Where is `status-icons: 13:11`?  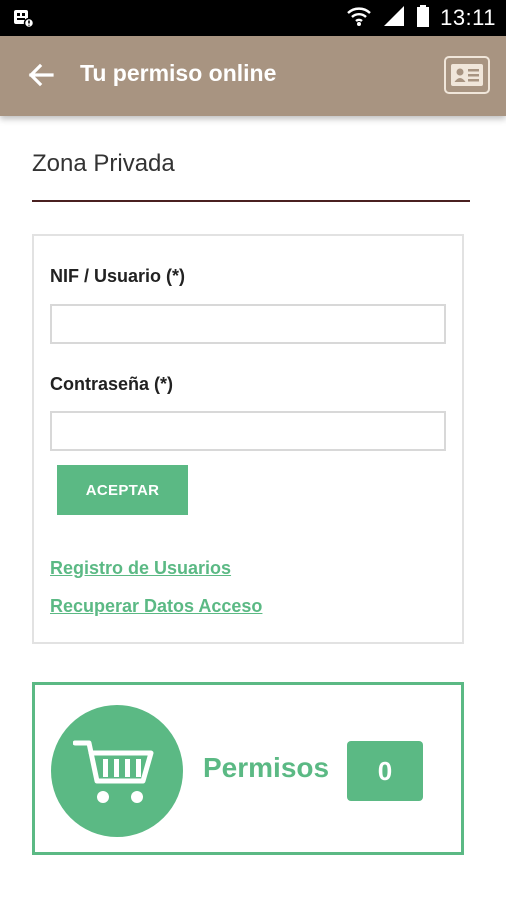 status-icons: 13:11 is located at coordinates (421, 18).